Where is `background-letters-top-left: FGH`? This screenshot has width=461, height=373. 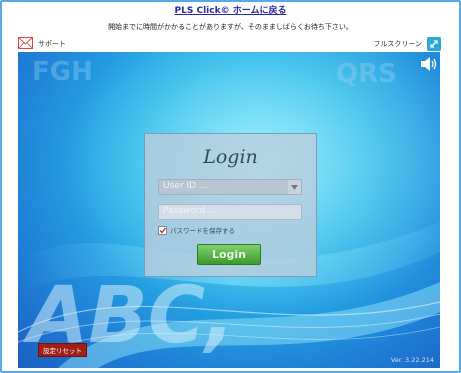 background-letters-top-left: FGH is located at coordinates (62, 72).